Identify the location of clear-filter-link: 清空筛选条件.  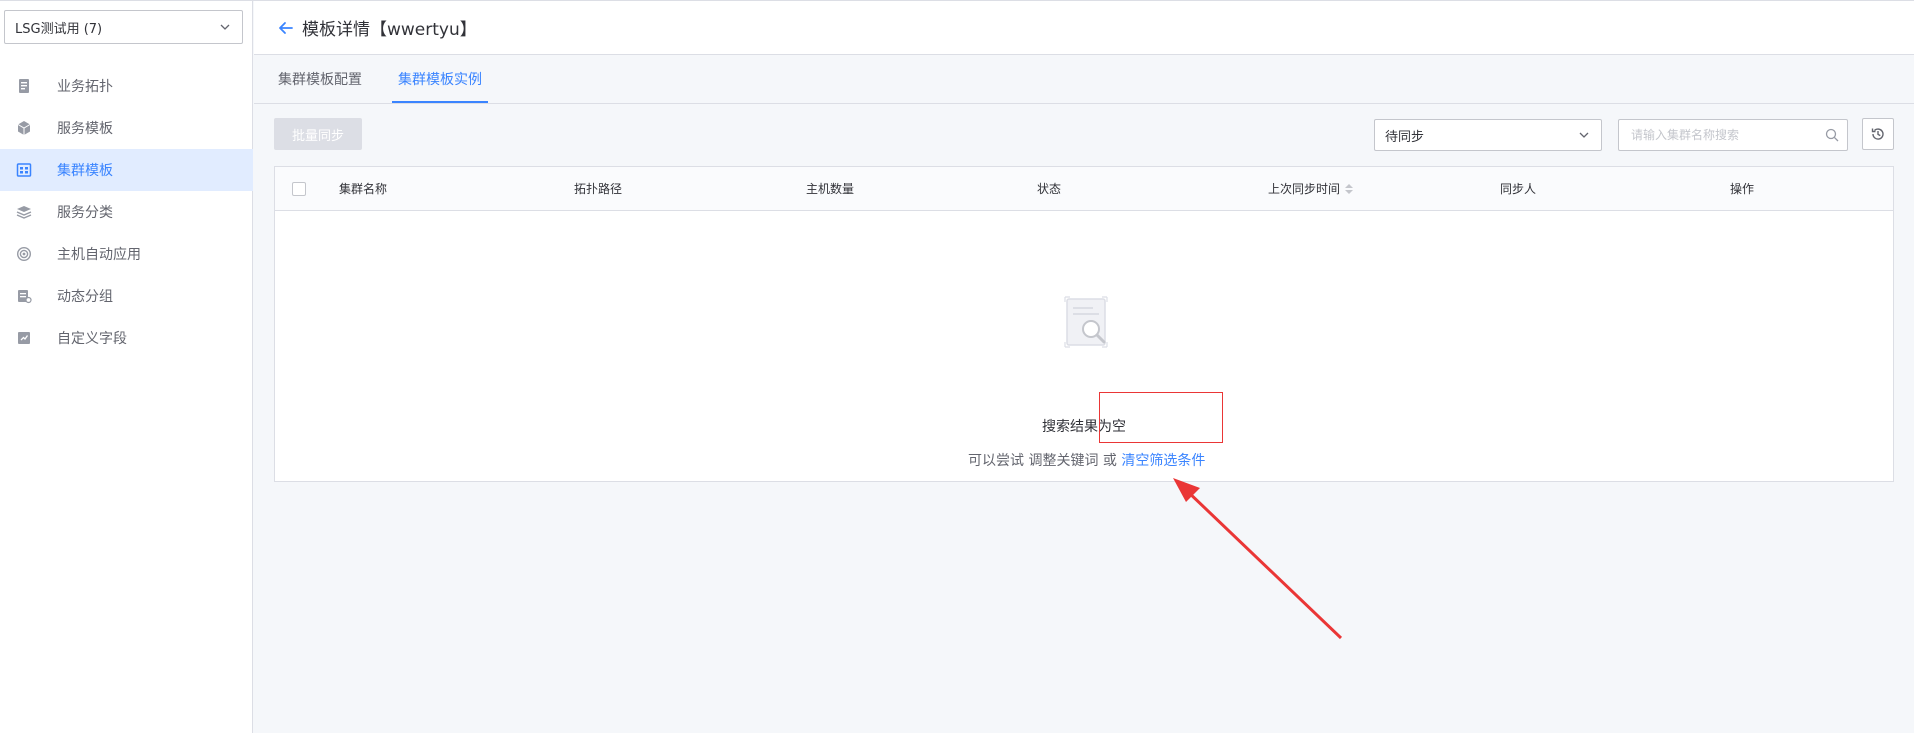
(1163, 461).